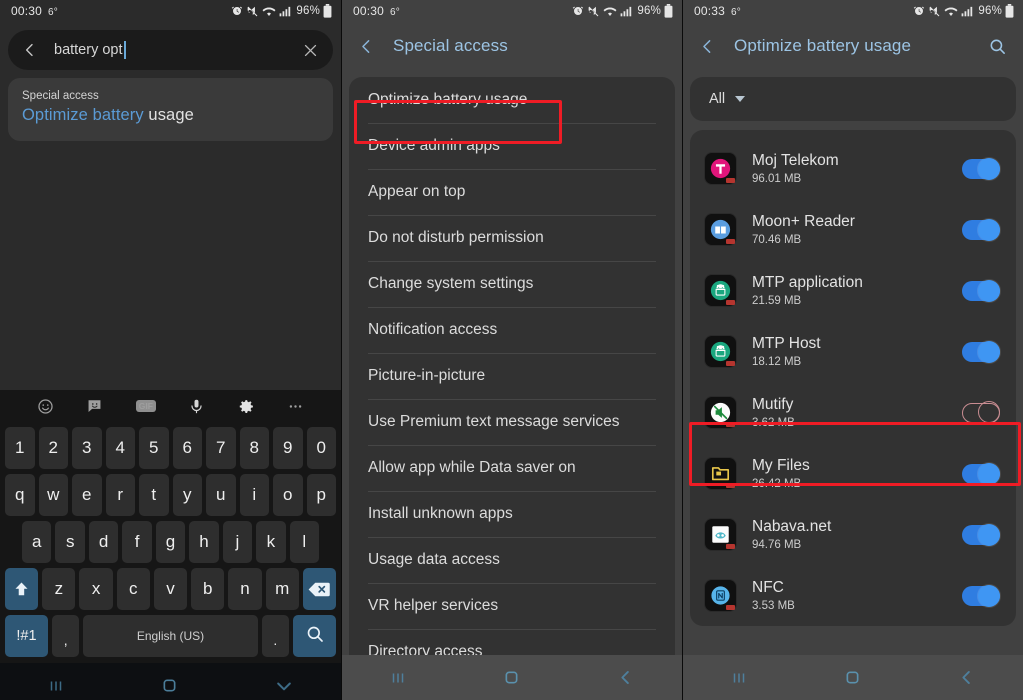 This screenshot has width=1023, height=700. Describe the element at coordinates (512, 192) in the screenshot. I see `list-item-appear-on-top: Appear on top` at that location.